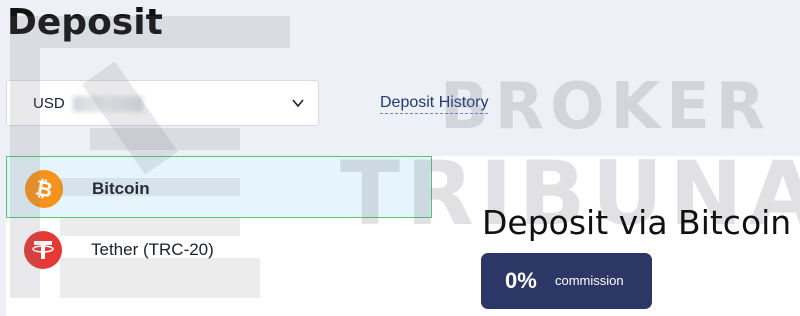 This screenshot has width=800, height=316. Describe the element at coordinates (49, 103) in the screenshot. I see `currency-value: USD` at that location.